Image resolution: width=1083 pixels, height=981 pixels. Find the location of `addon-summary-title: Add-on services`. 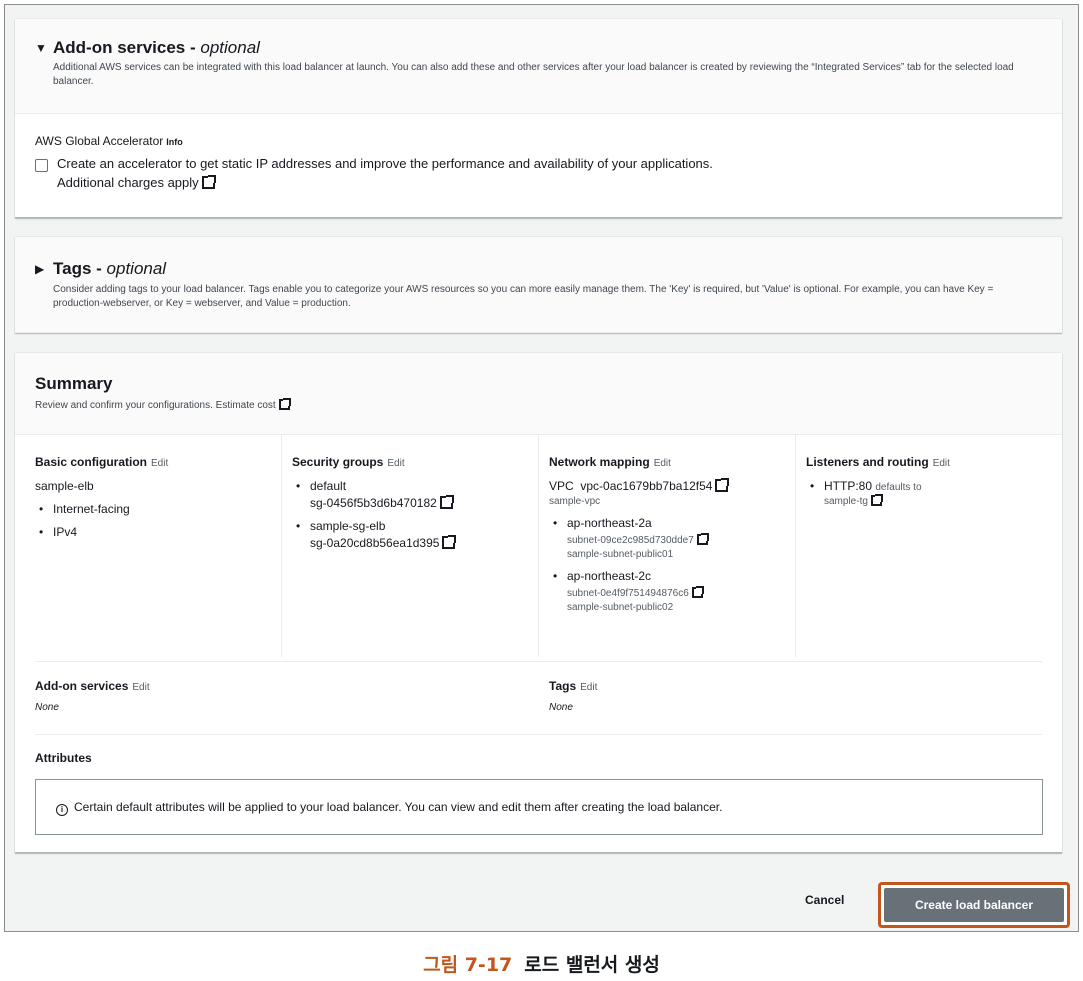

addon-summary-title: Add-on services is located at coordinates (82, 686).